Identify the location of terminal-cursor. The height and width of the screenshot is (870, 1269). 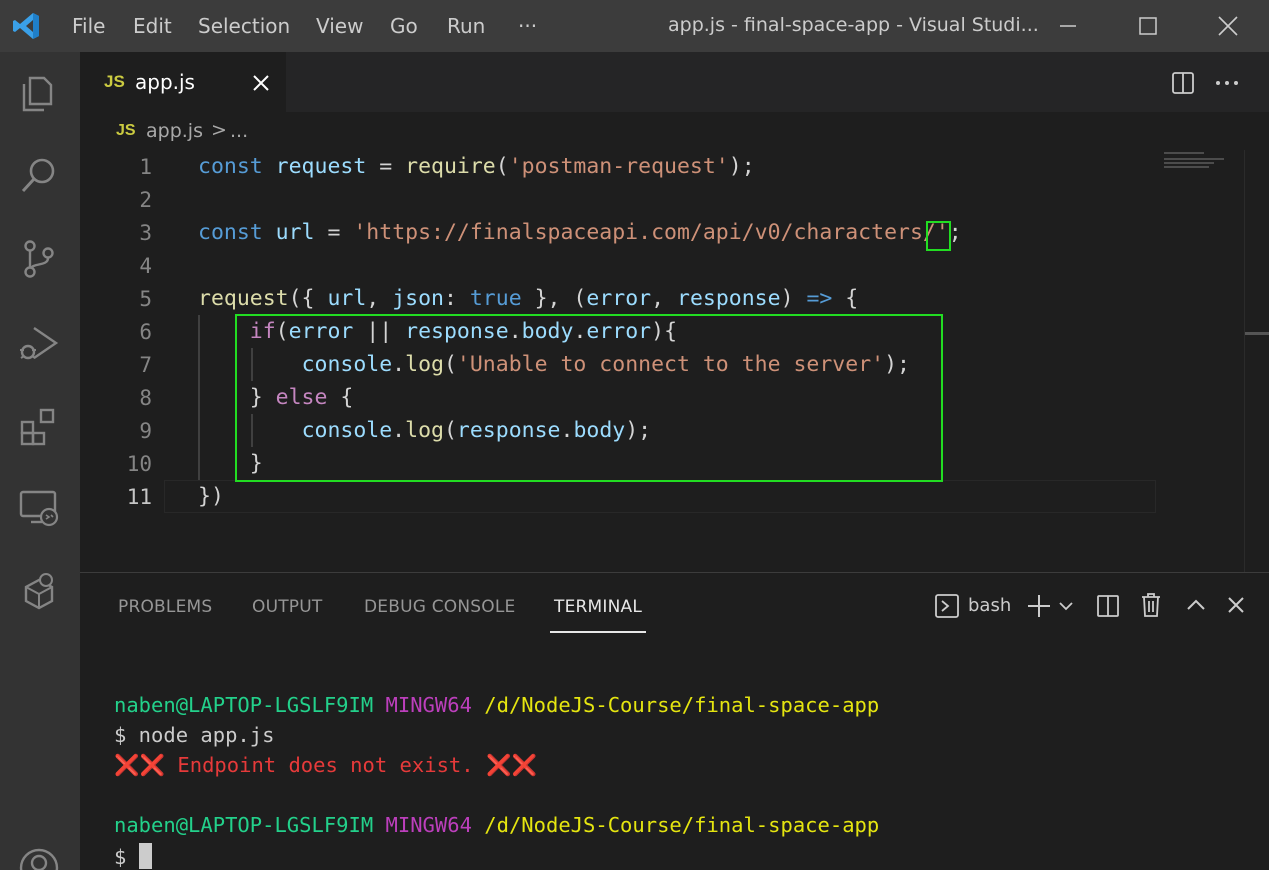
(145, 856).